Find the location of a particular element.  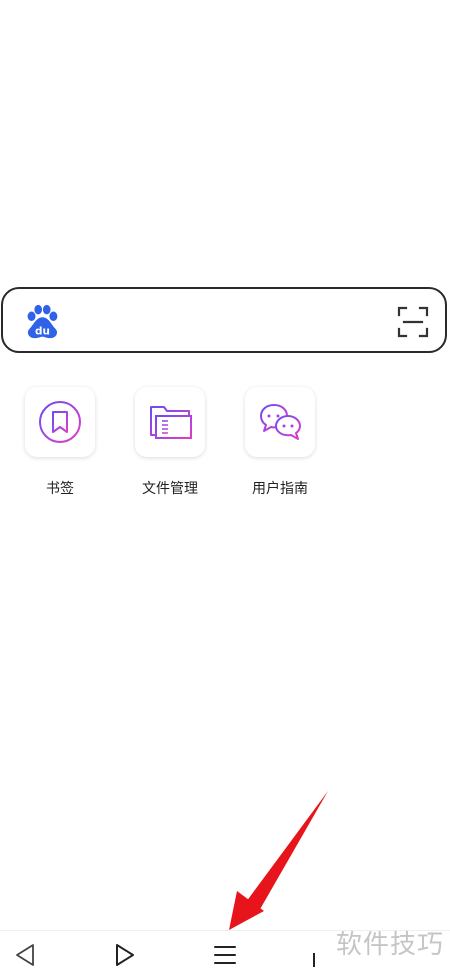

tabs-icon is located at coordinates (314, 955).